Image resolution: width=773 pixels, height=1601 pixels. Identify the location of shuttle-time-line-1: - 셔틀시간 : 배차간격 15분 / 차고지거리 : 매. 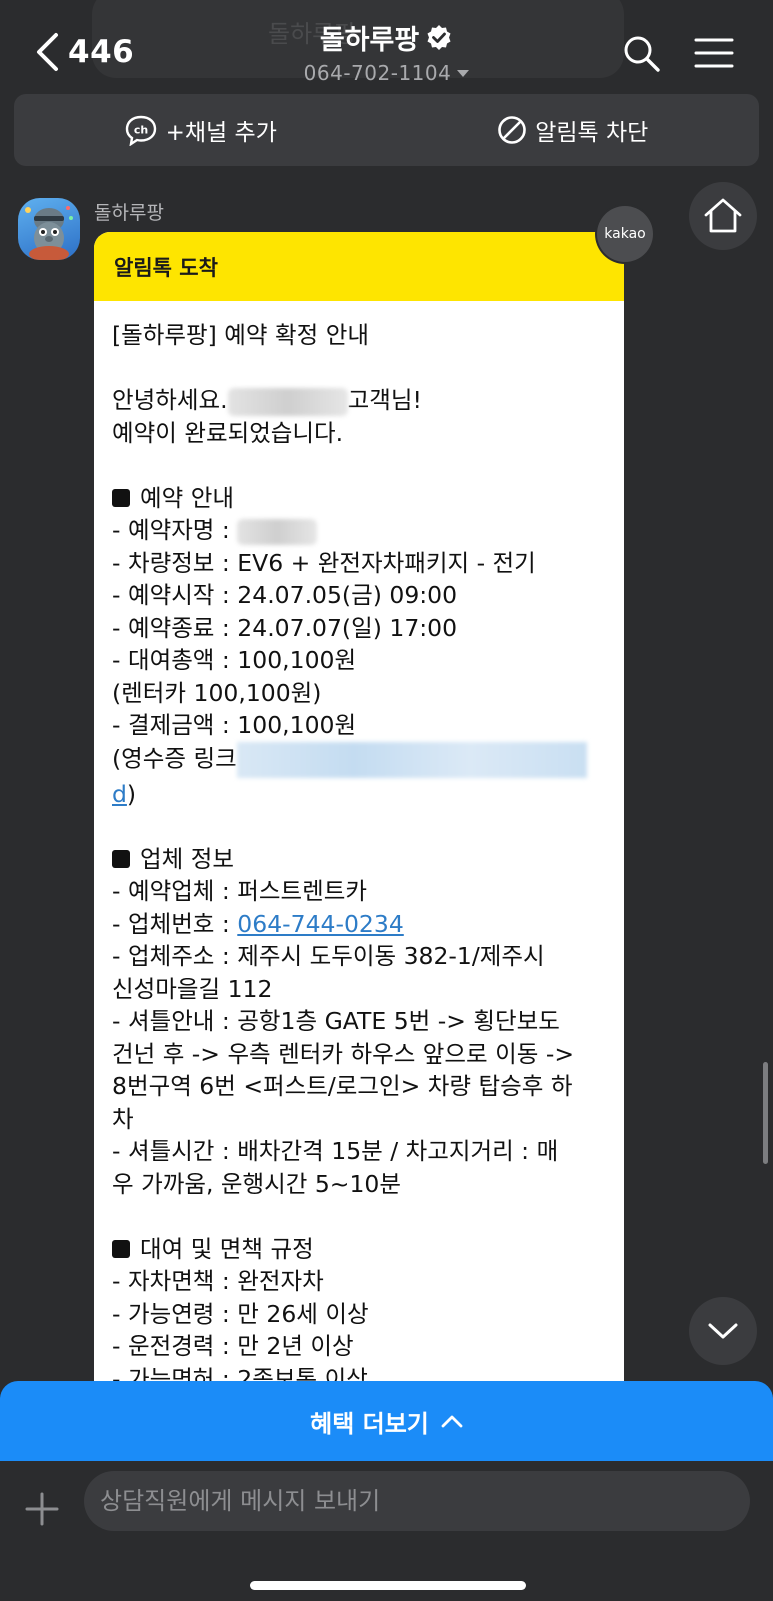
(335, 1151).